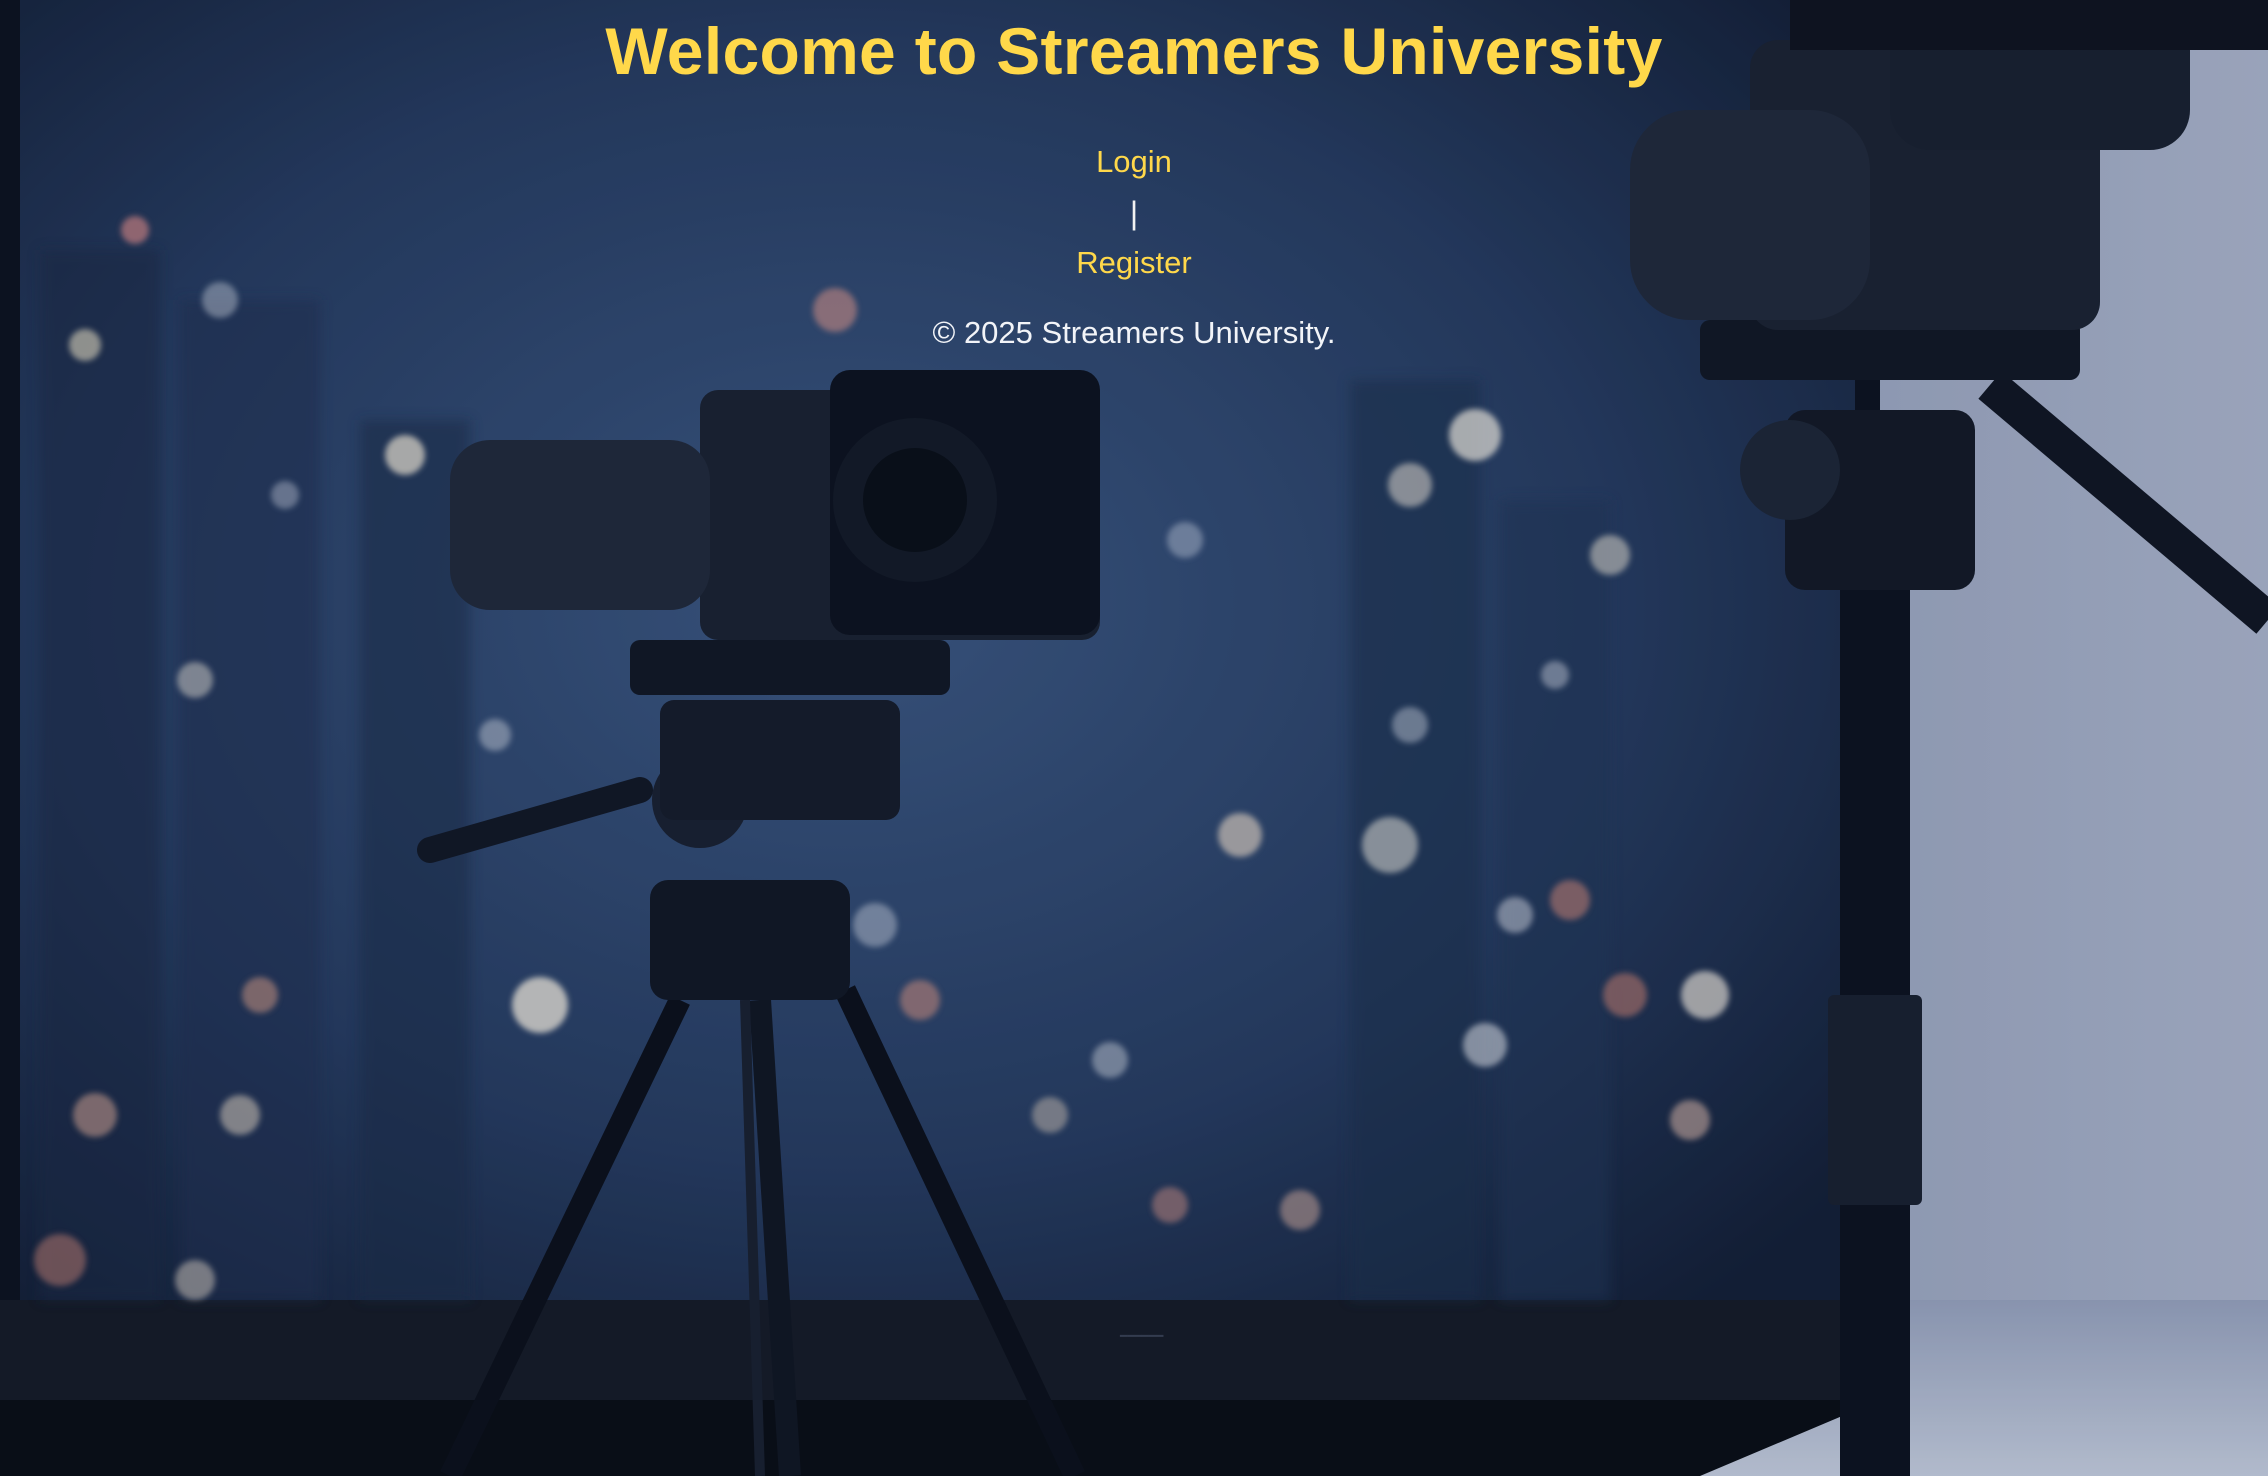  Describe the element at coordinates (1134, 332) in the screenshot. I see `copyright-text: © 2025 Streamers University.` at that location.